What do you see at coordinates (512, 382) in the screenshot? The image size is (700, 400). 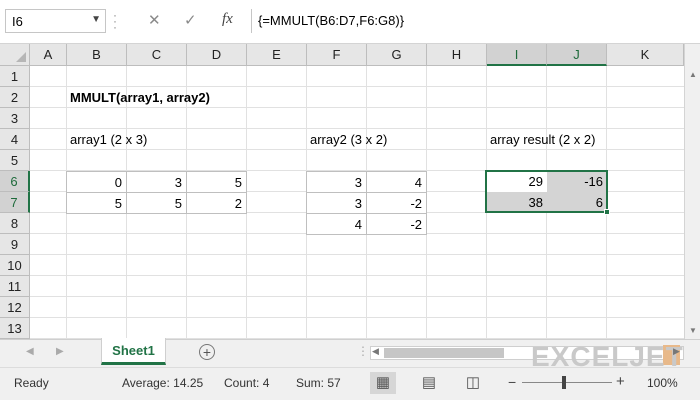 I see `zoom-out-icon: −` at bounding box center [512, 382].